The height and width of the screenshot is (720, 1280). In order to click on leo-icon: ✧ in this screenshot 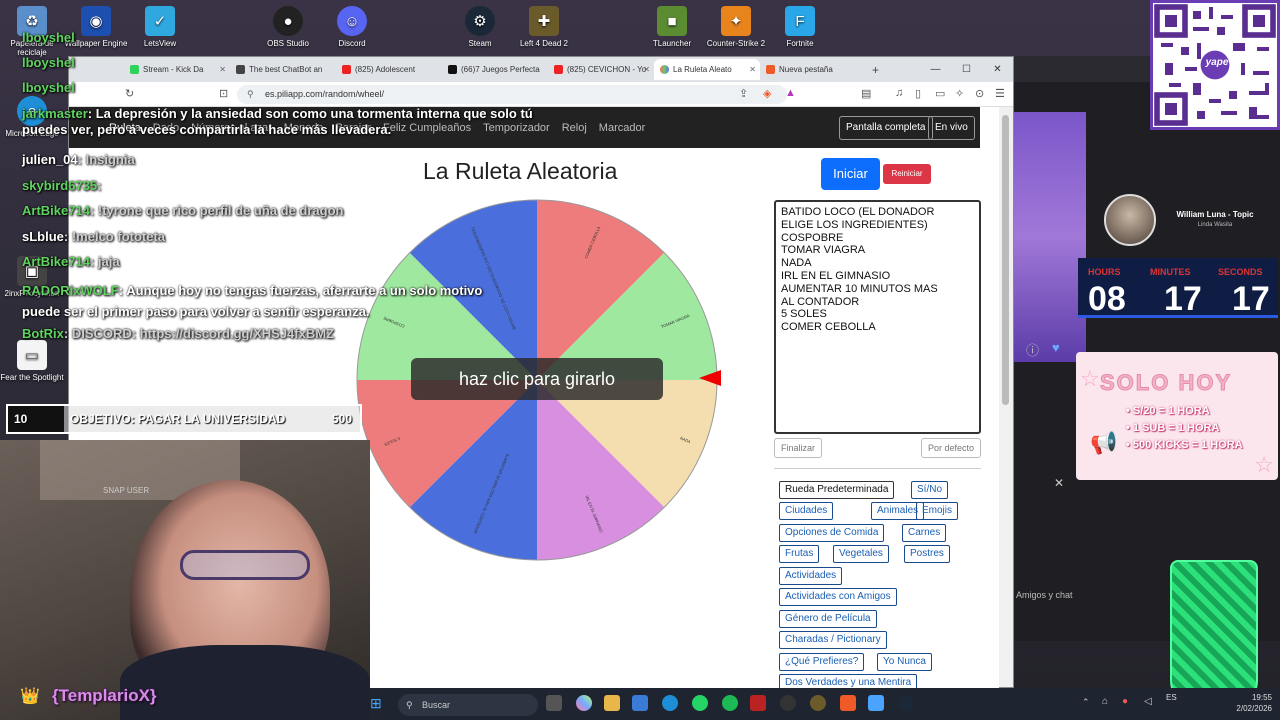, I will do `click(959, 93)`.